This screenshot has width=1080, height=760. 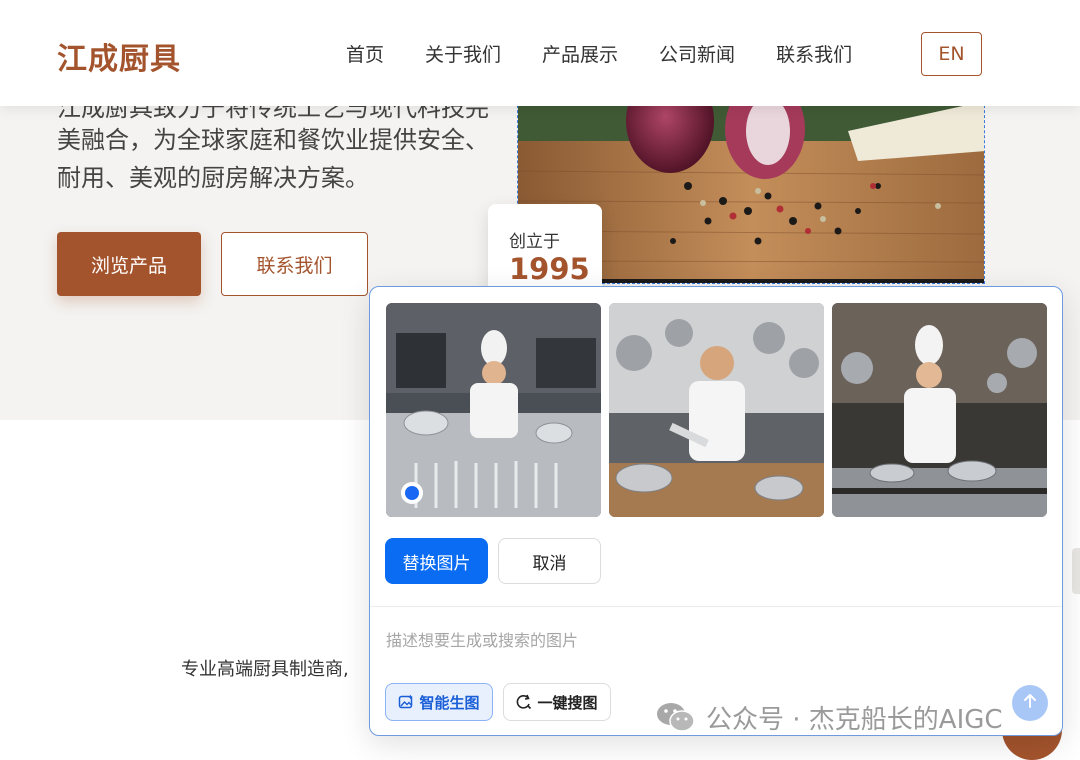 I want to click on main-nav: 首页 关于我们 产品展示 公司新闻 联系我们, so click(x=619, y=53).